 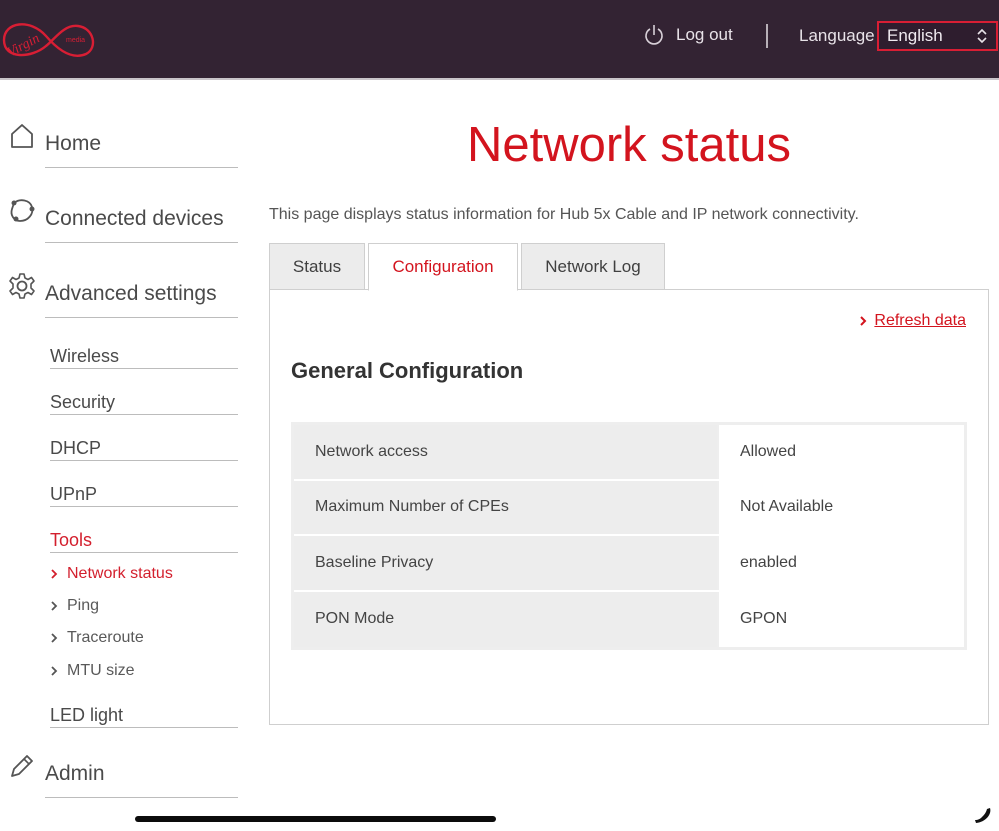 I want to click on tools-item-traceroute: Traceroute, so click(x=97, y=638).